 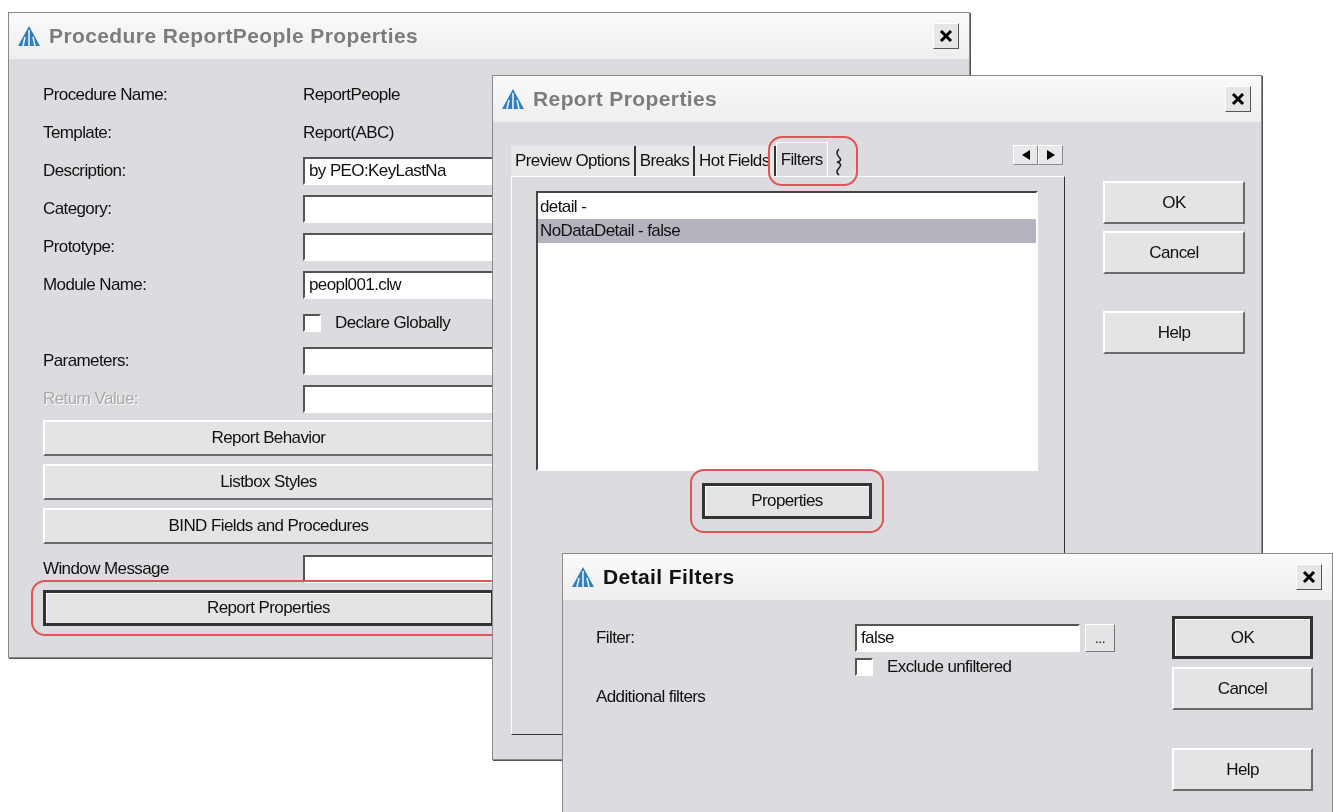 What do you see at coordinates (78, 209) in the screenshot?
I see `field-label: Category:` at bounding box center [78, 209].